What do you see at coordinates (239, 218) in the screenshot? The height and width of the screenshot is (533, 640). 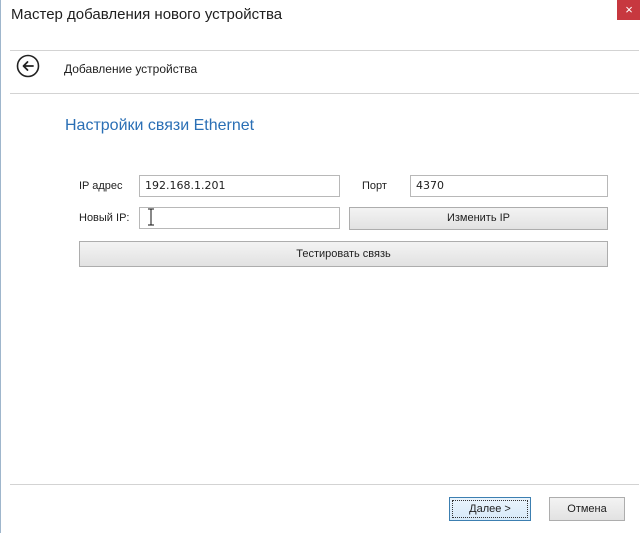 I see `new-ip-input` at bounding box center [239, 218].